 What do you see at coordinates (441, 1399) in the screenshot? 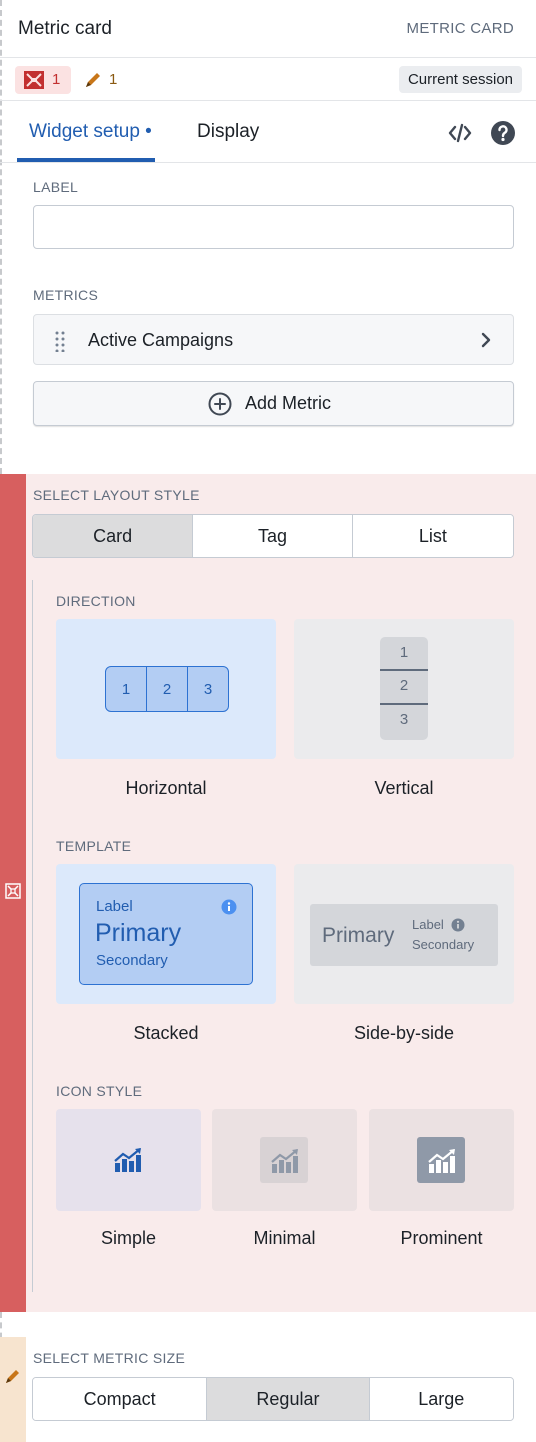
I see `metric-size-large: Large` at bounding box center [441, 1399].